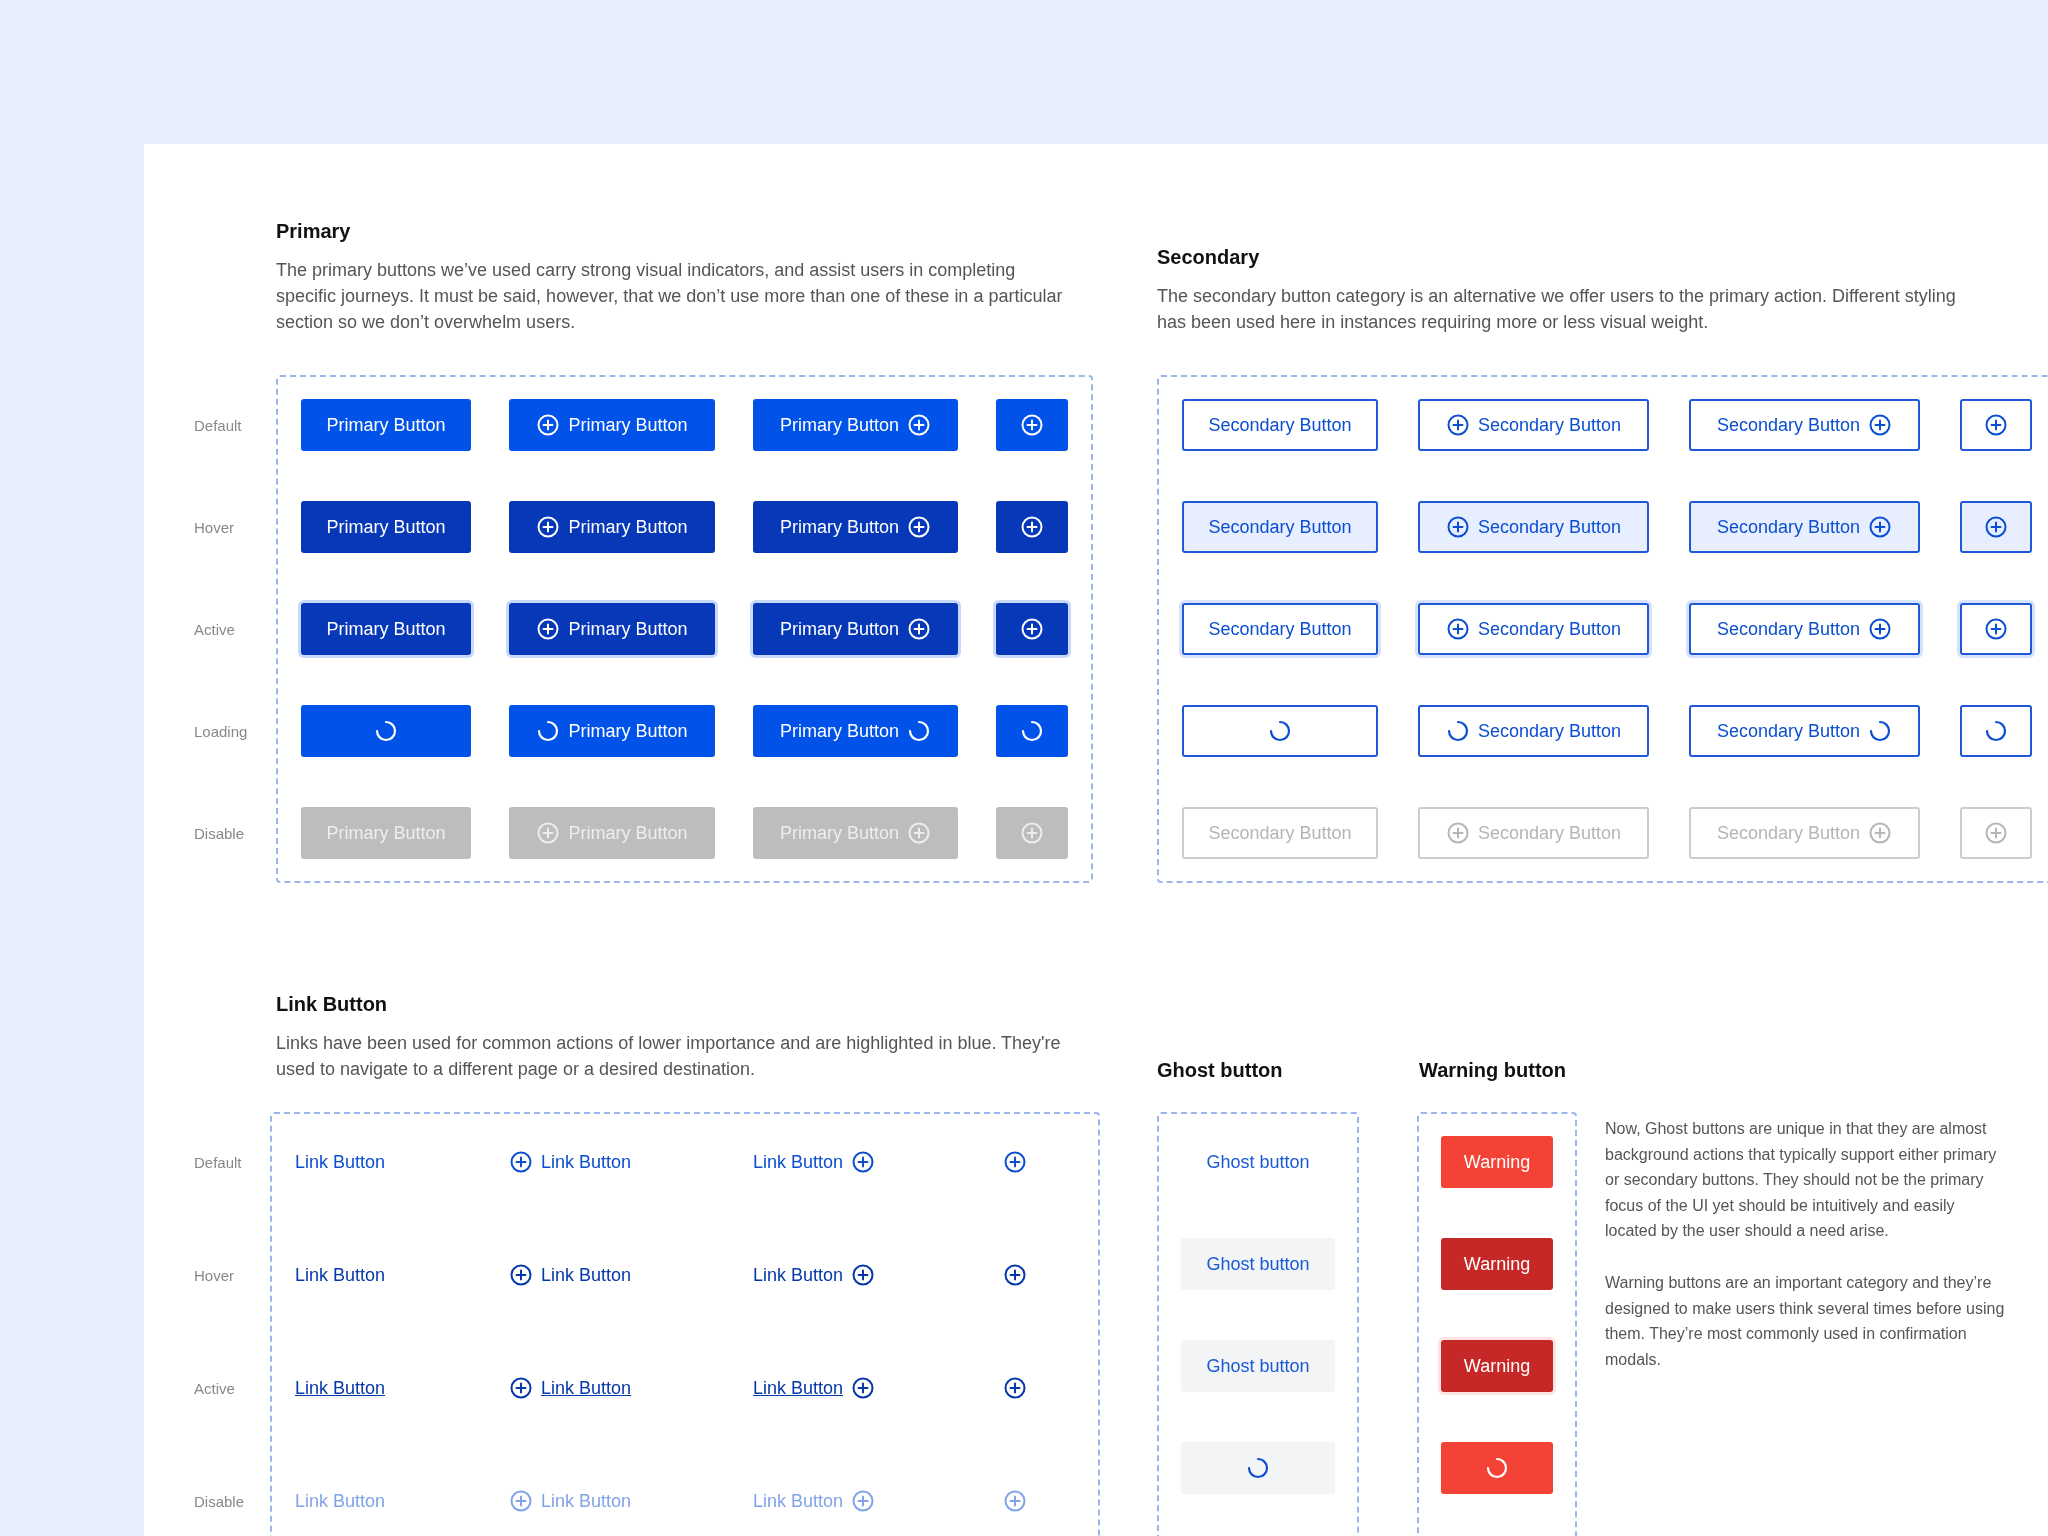 The image size is (2048, 1536). What do you see at coordinates (1801, 1180) in the screenshot?
I see `note-paragraph: Now, Ghost buttons are unique in that they are almost background actions that typically support either primary or secondary buttons. They should not be the primary focus of the UI yet should be intuitively and easily located by the user should a need arise.` at bounding box center [1801, 1180].